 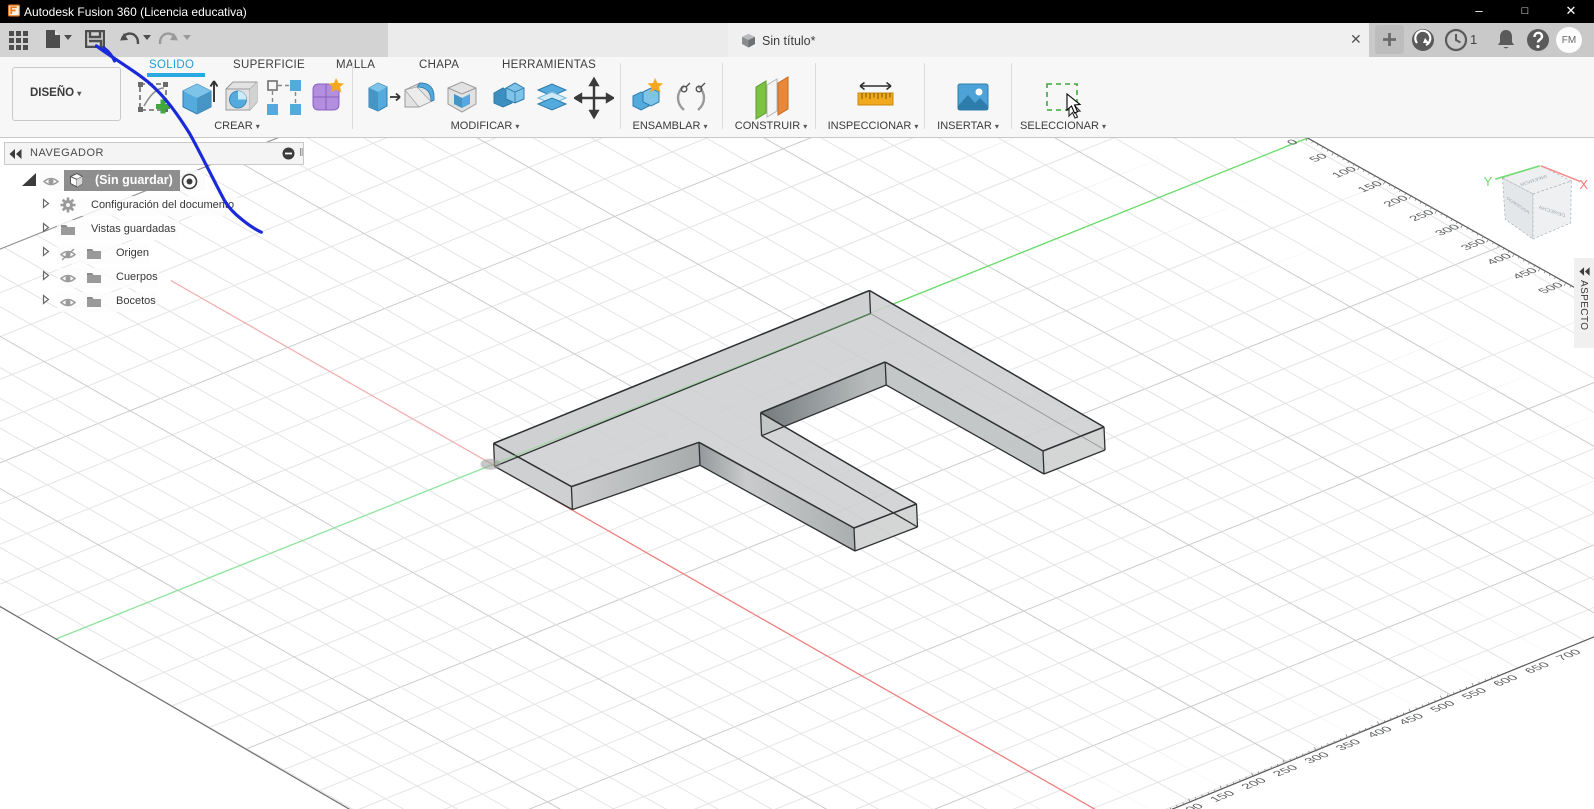 What do you see at coordinates (1488, 181) in the screenshot?
I see `svg-text: Y` at bounding box center [1488, 181].